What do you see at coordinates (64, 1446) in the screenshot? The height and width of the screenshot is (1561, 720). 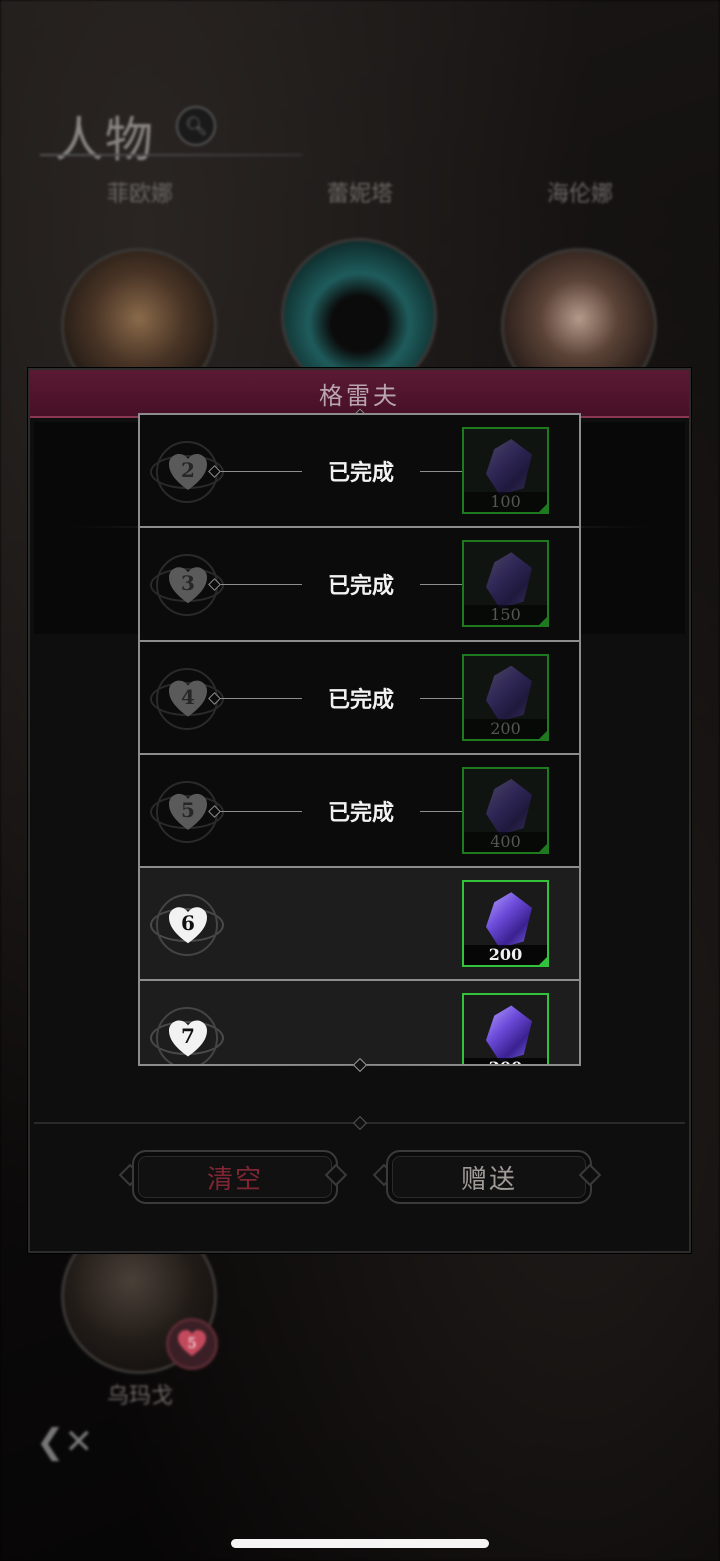 I see `back-arrow-icon: ❮✕` at bounding box center [64, 1446].